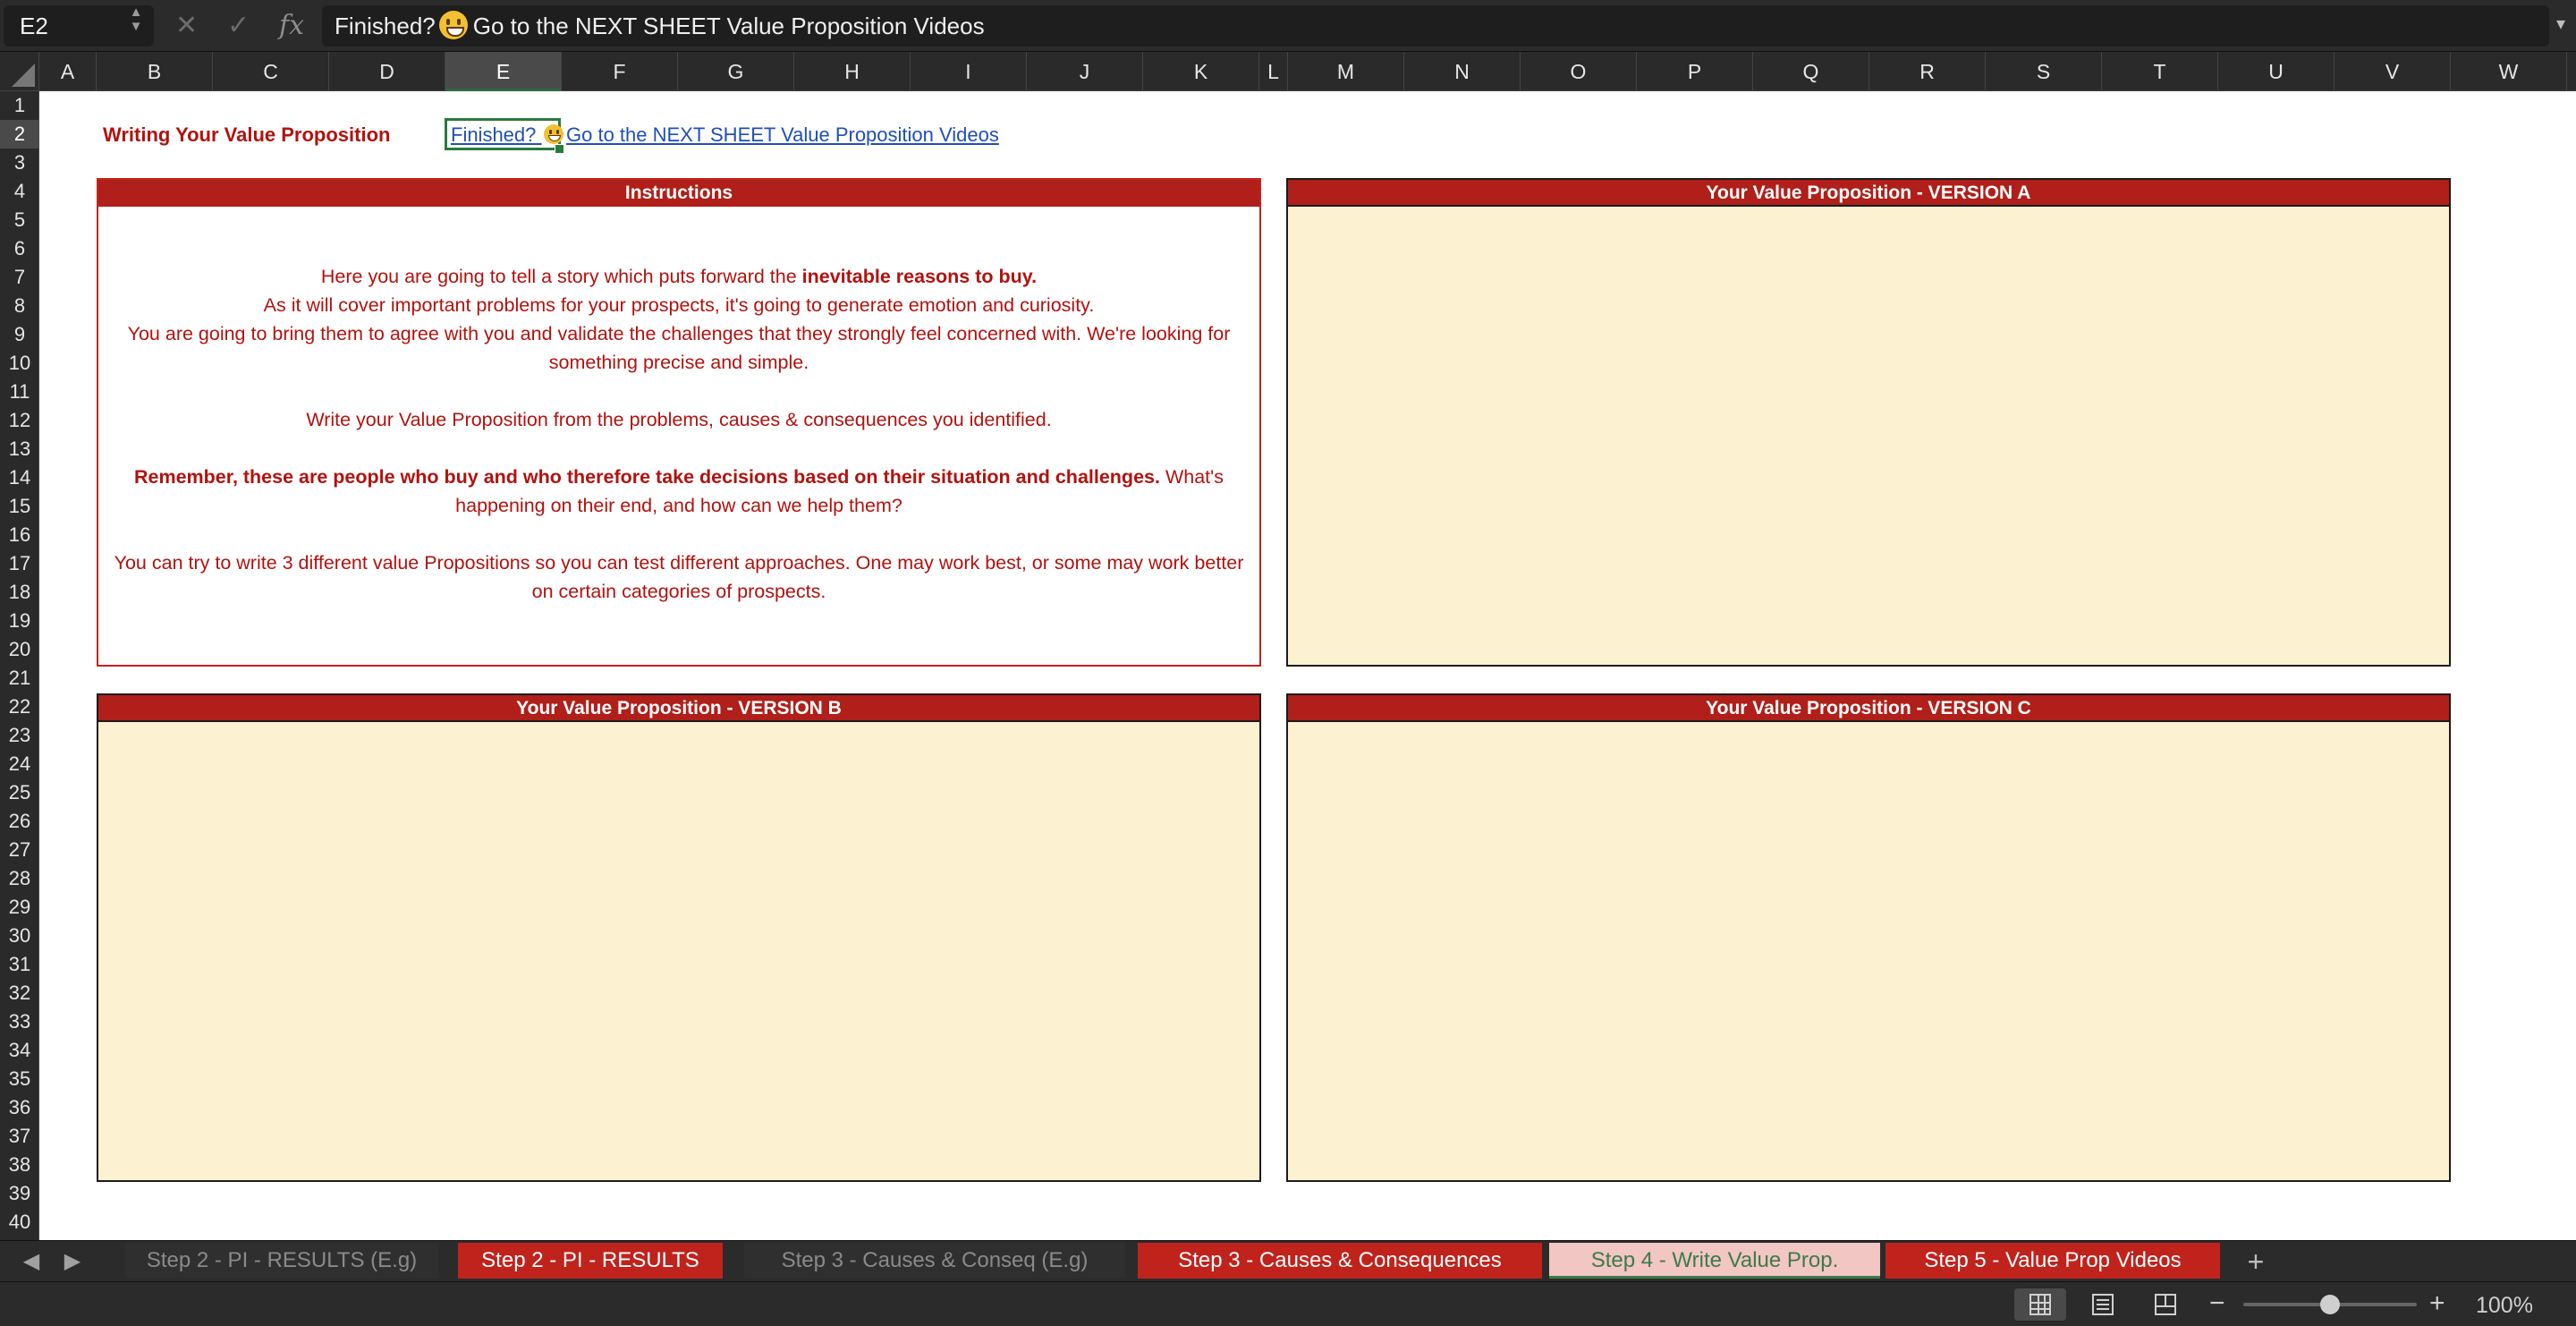 The image size is (2576, 1326). I want to click on row-header-33: 33, so click(19, 1022).